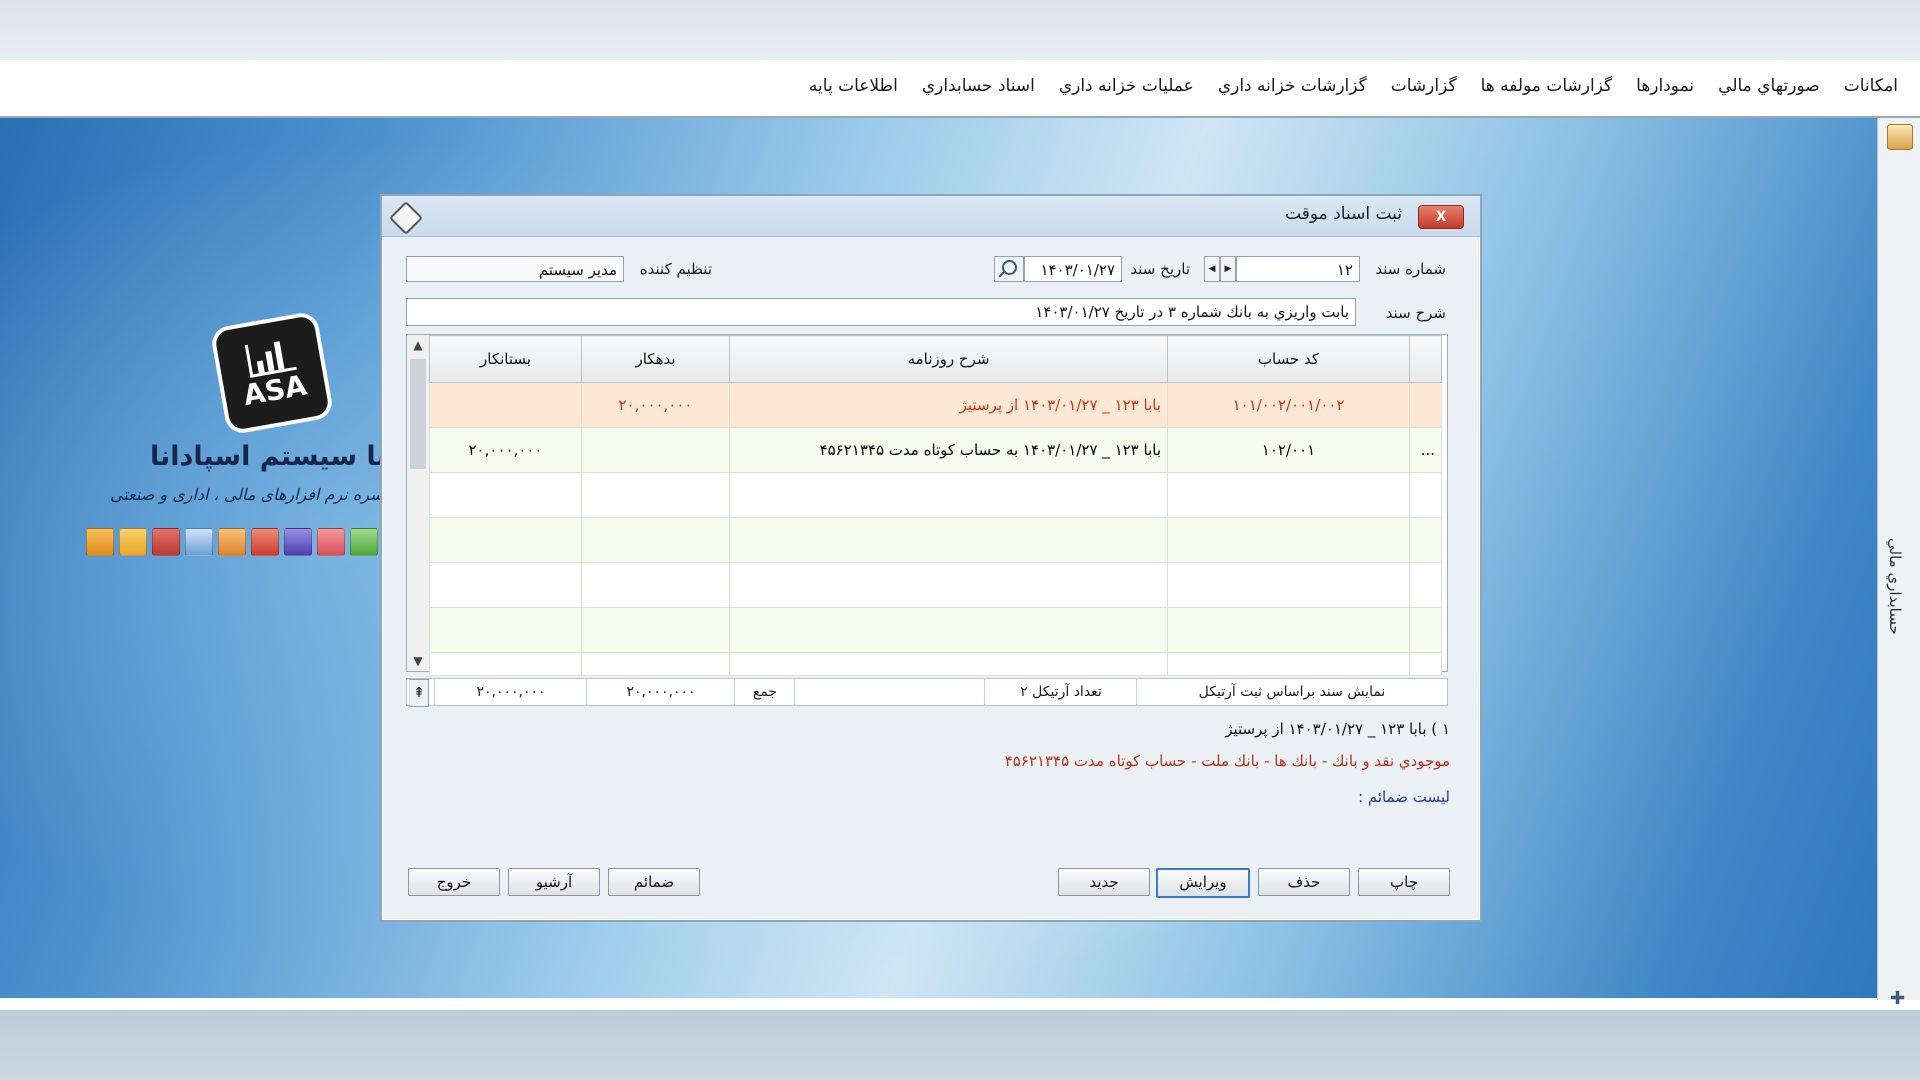 The height and width of the screenshot is (1080, 1920). What do you see at coordinates (1404, 882) in the screenshot?
I see `print-button: چاپ` at bounding box center [1404, 882].